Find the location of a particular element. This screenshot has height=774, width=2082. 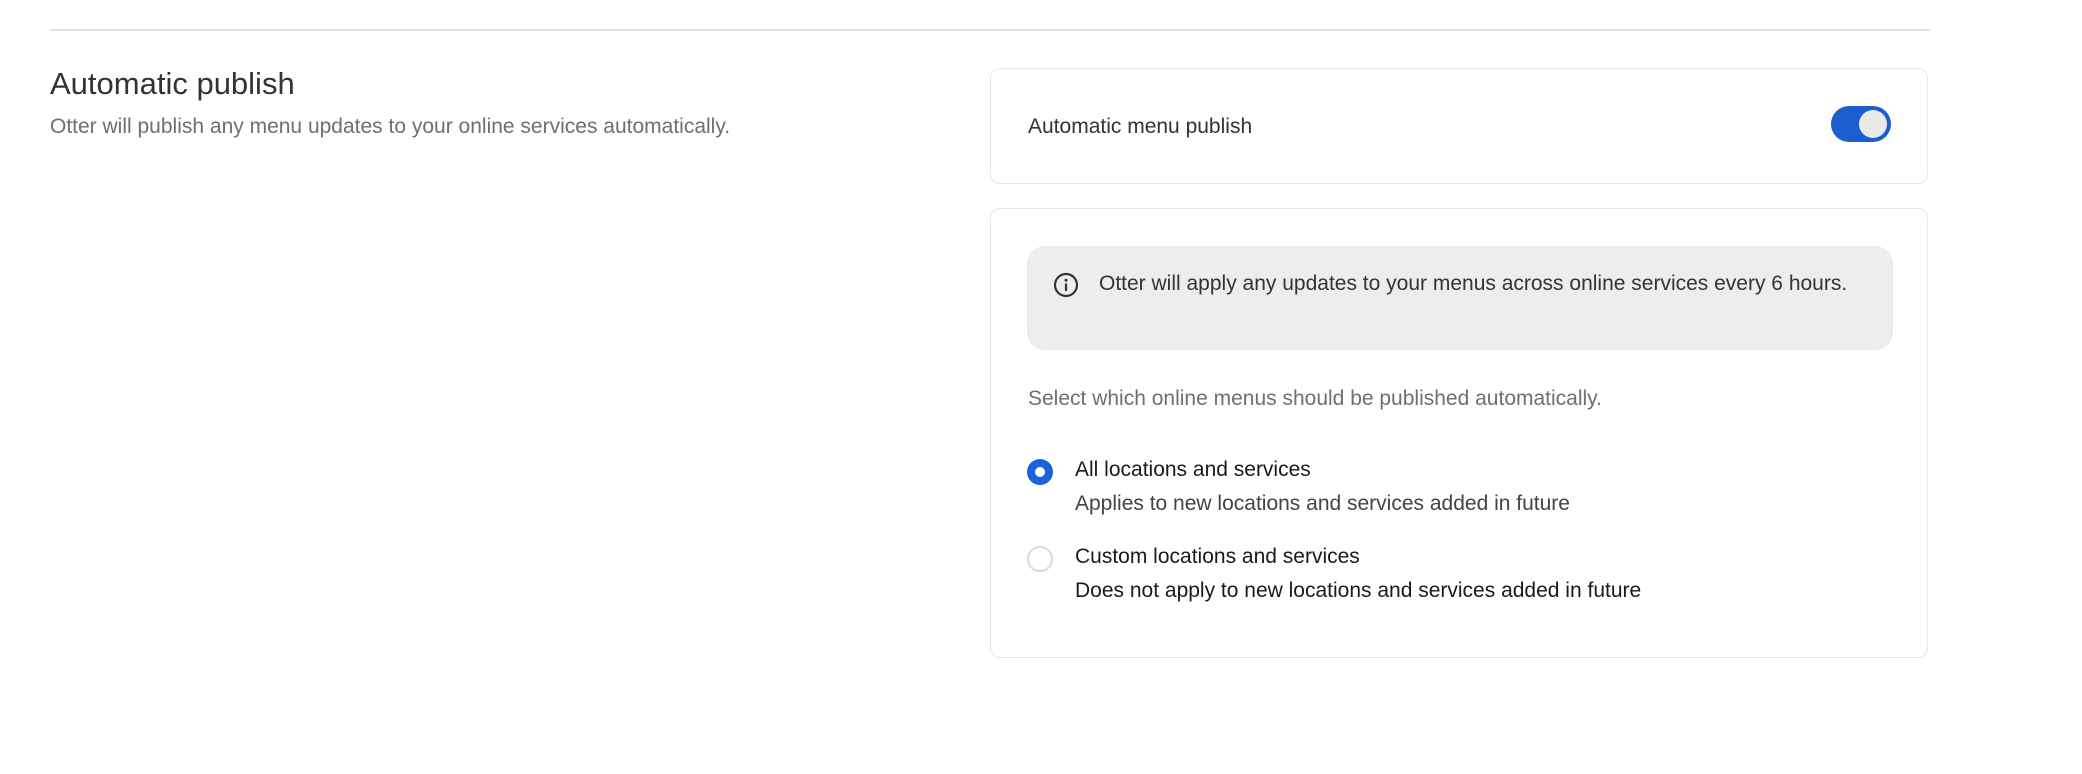

section-divider is located at coordinates (990, 30).